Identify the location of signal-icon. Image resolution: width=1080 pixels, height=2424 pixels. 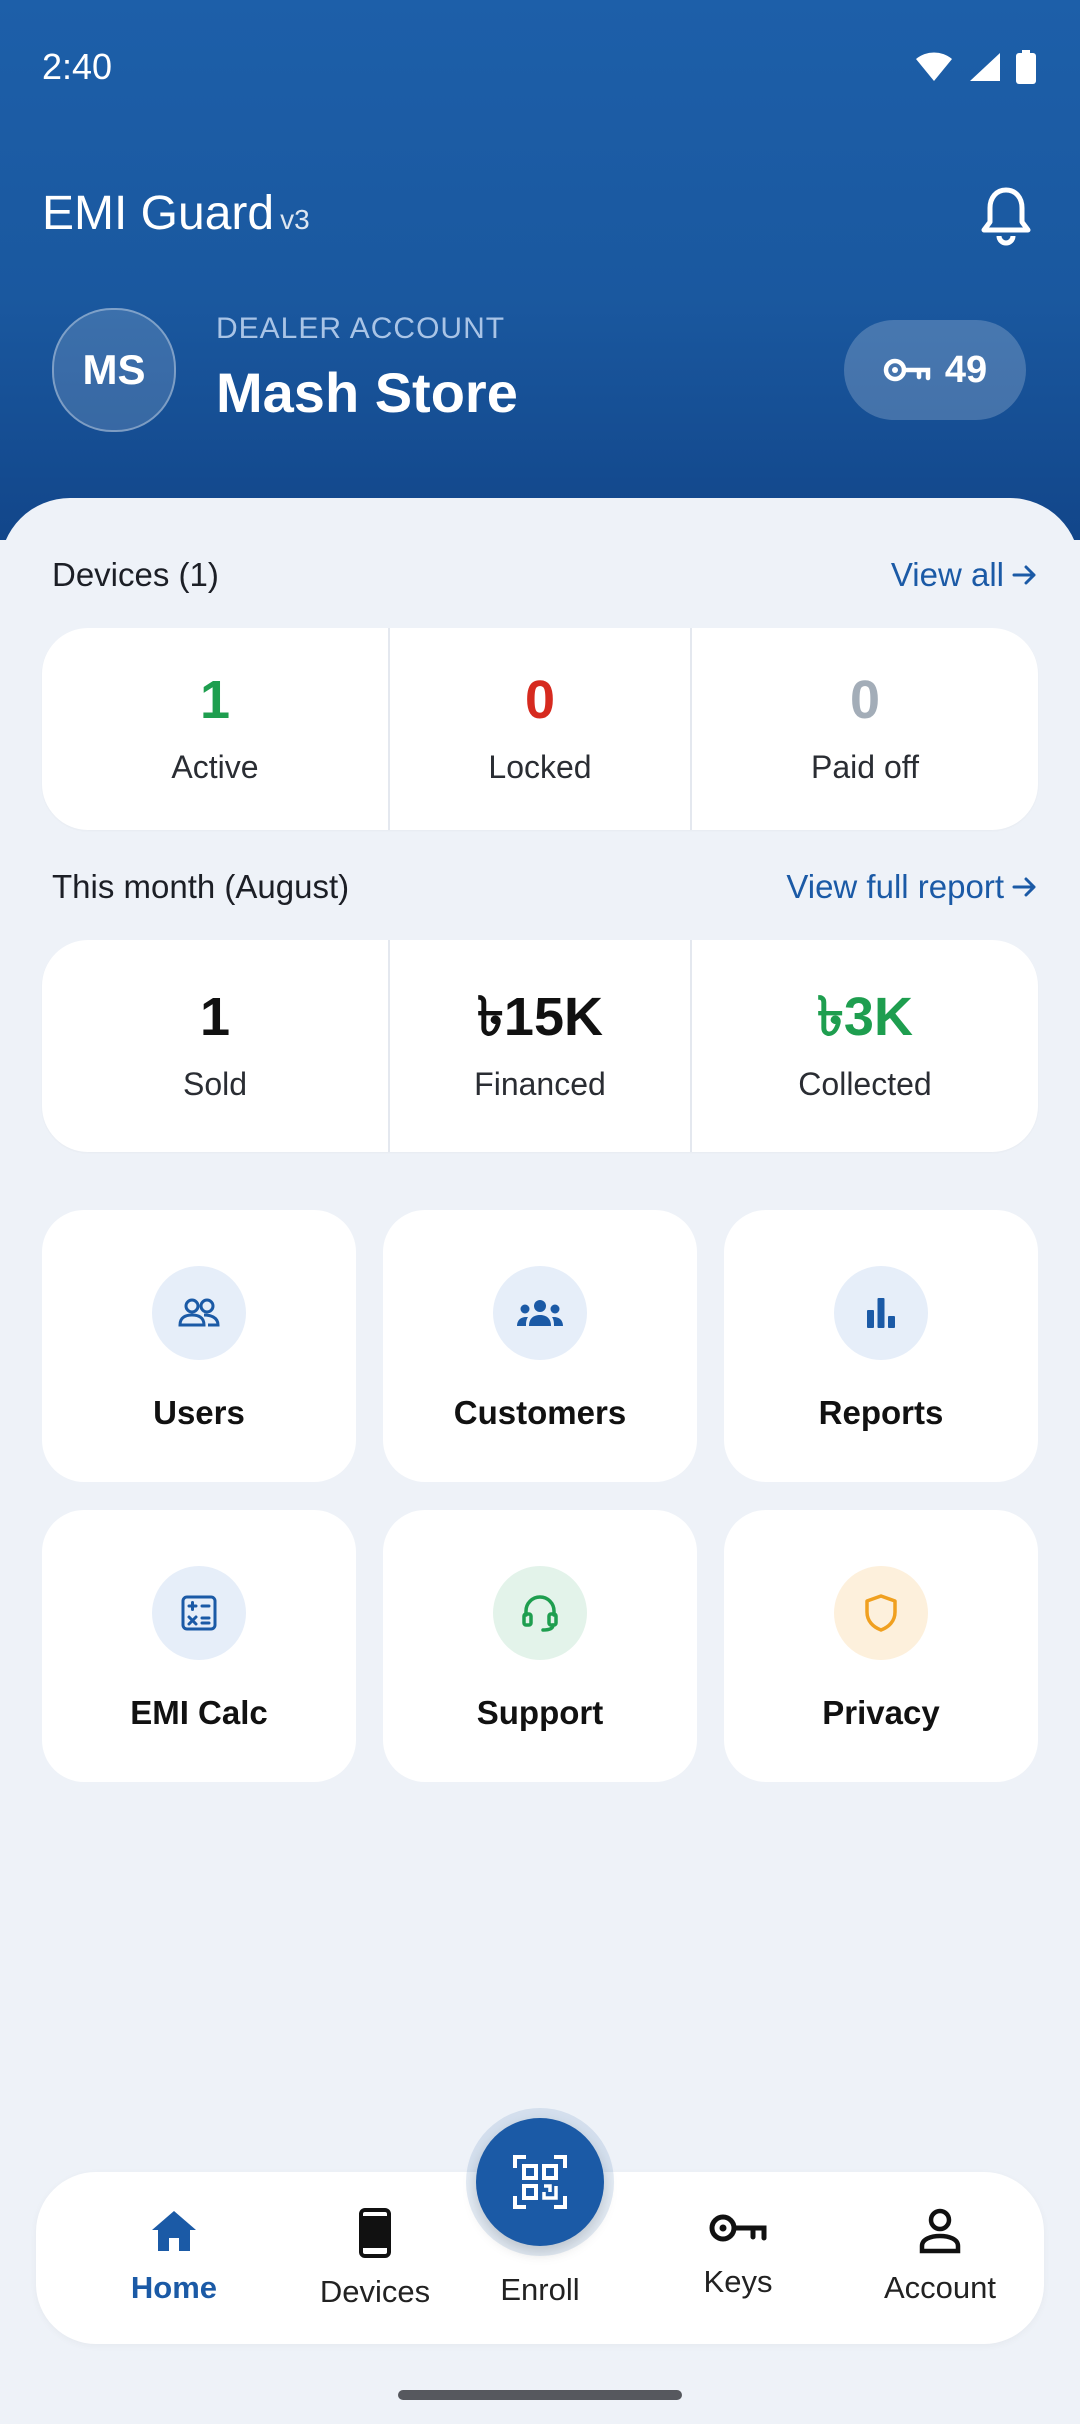
(985, 67).